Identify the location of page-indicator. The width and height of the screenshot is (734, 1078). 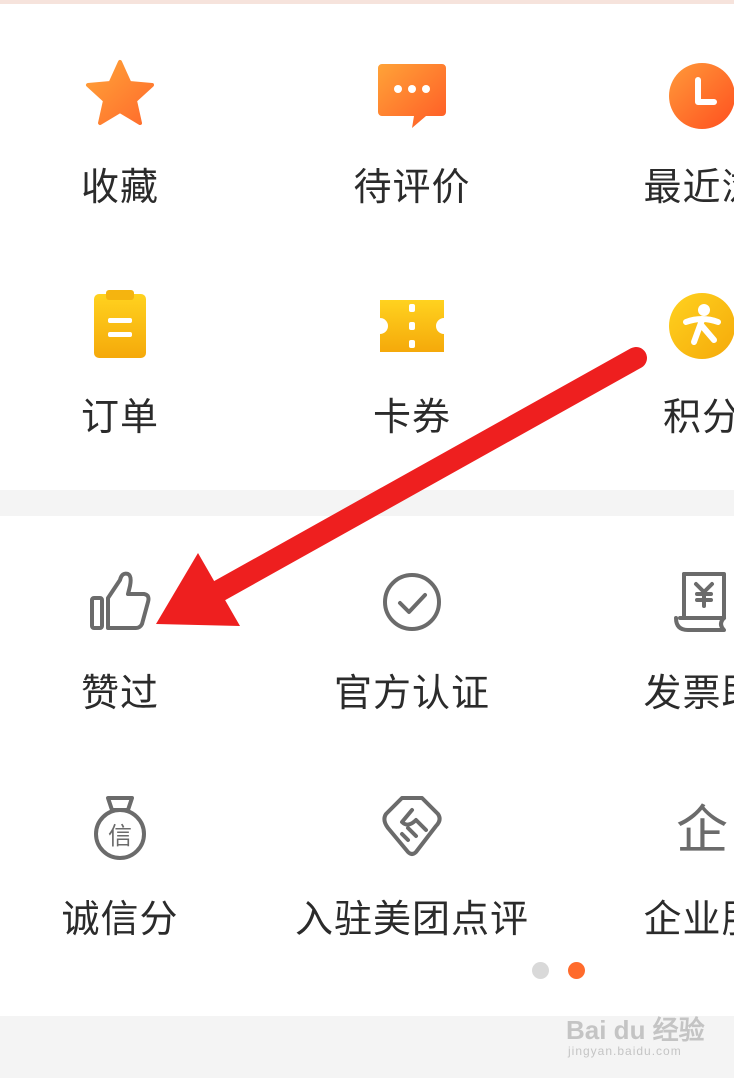
(562, 972).